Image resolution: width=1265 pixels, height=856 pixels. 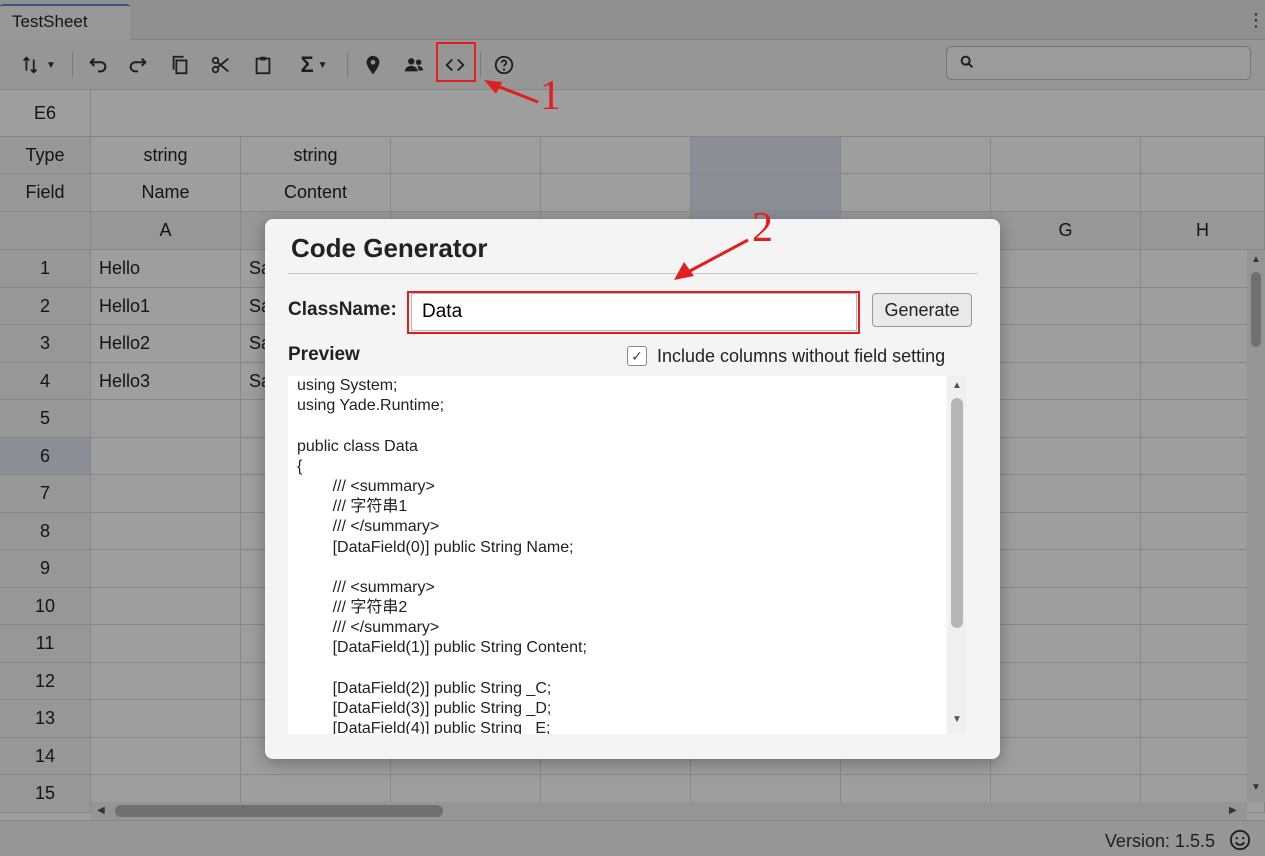 What do you see at coordinates (357, 446) in the screenshot?
I see `code-line: public class Data` at bounding box center [357, 446].